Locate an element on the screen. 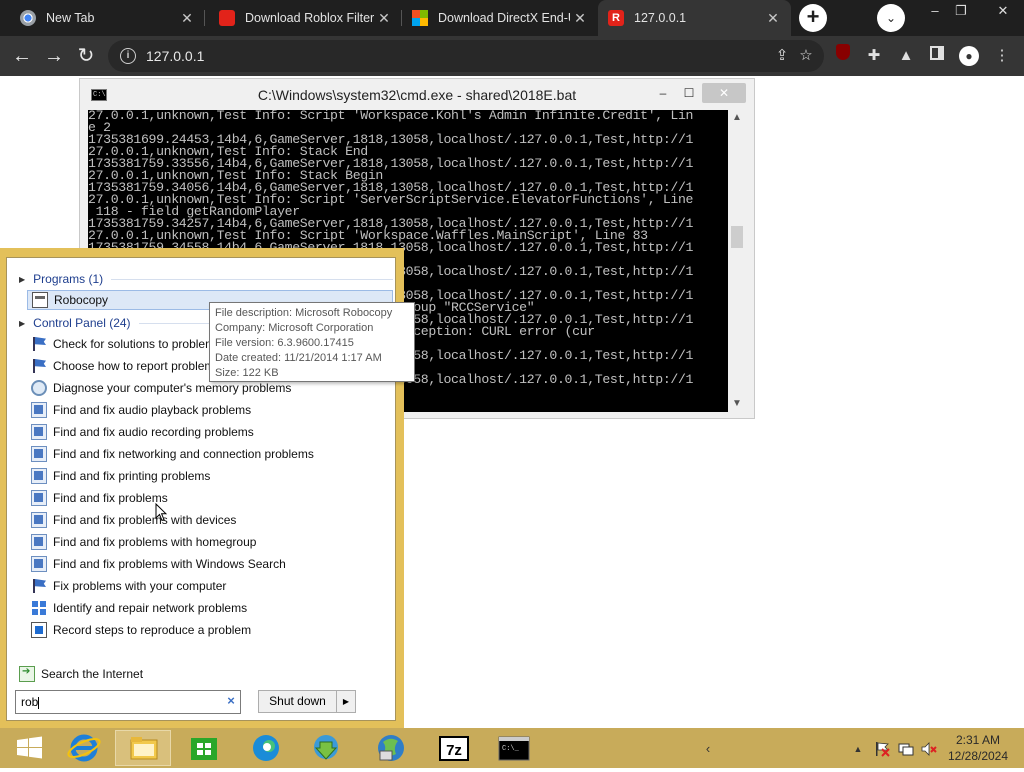  network-tray-icon is located at coordinates (906, 749).